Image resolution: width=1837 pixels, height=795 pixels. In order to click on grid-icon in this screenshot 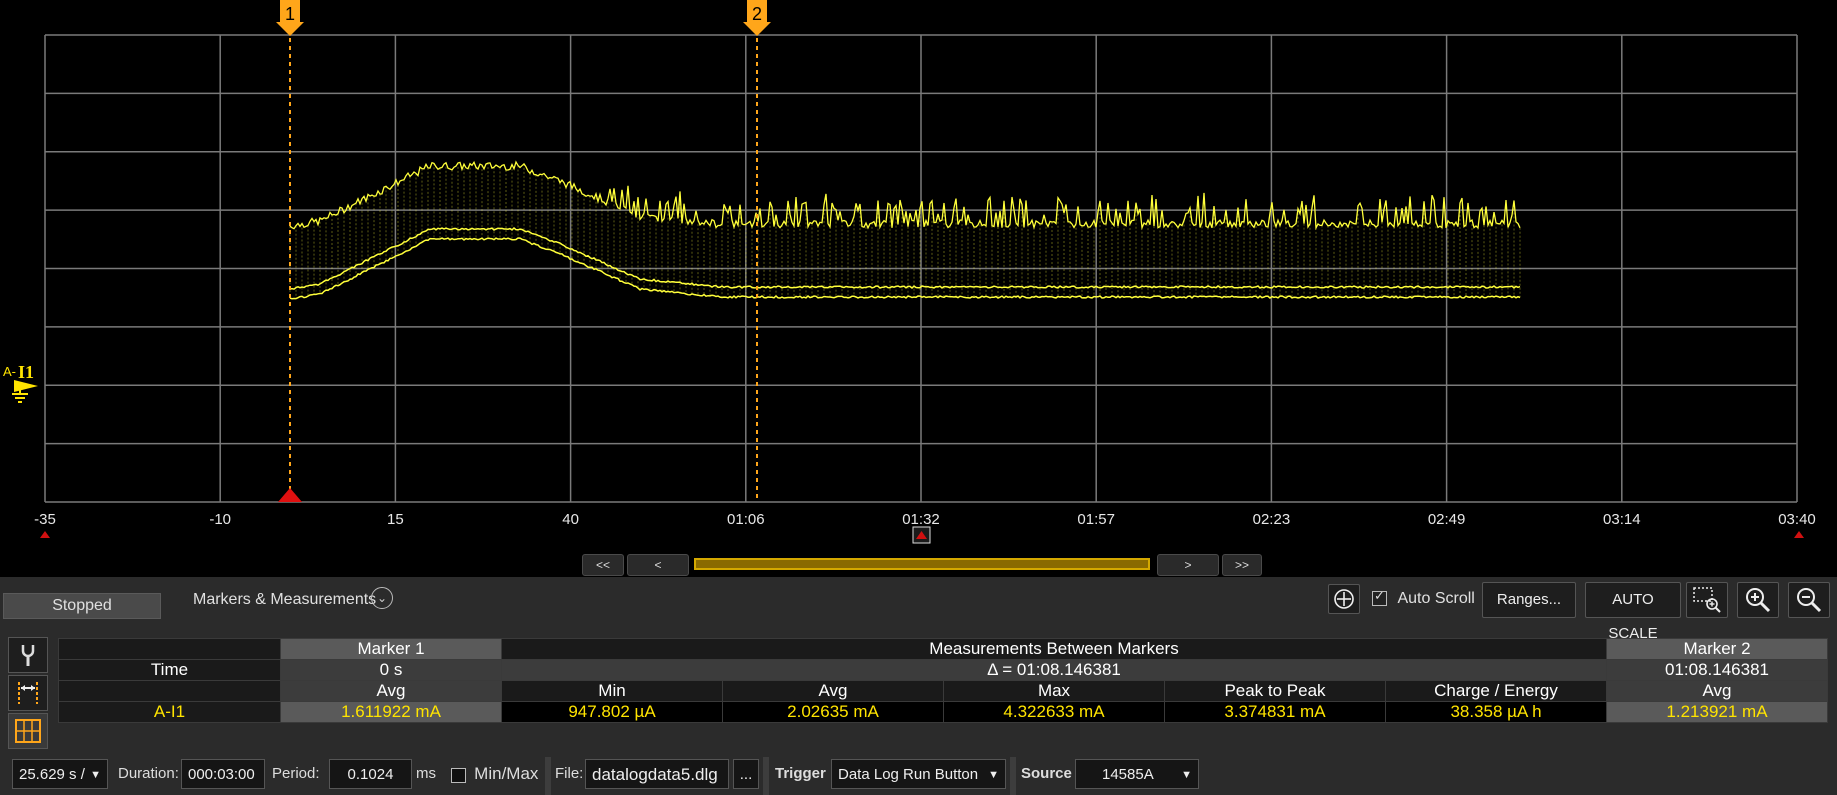, I will do `click(28, 731)`.